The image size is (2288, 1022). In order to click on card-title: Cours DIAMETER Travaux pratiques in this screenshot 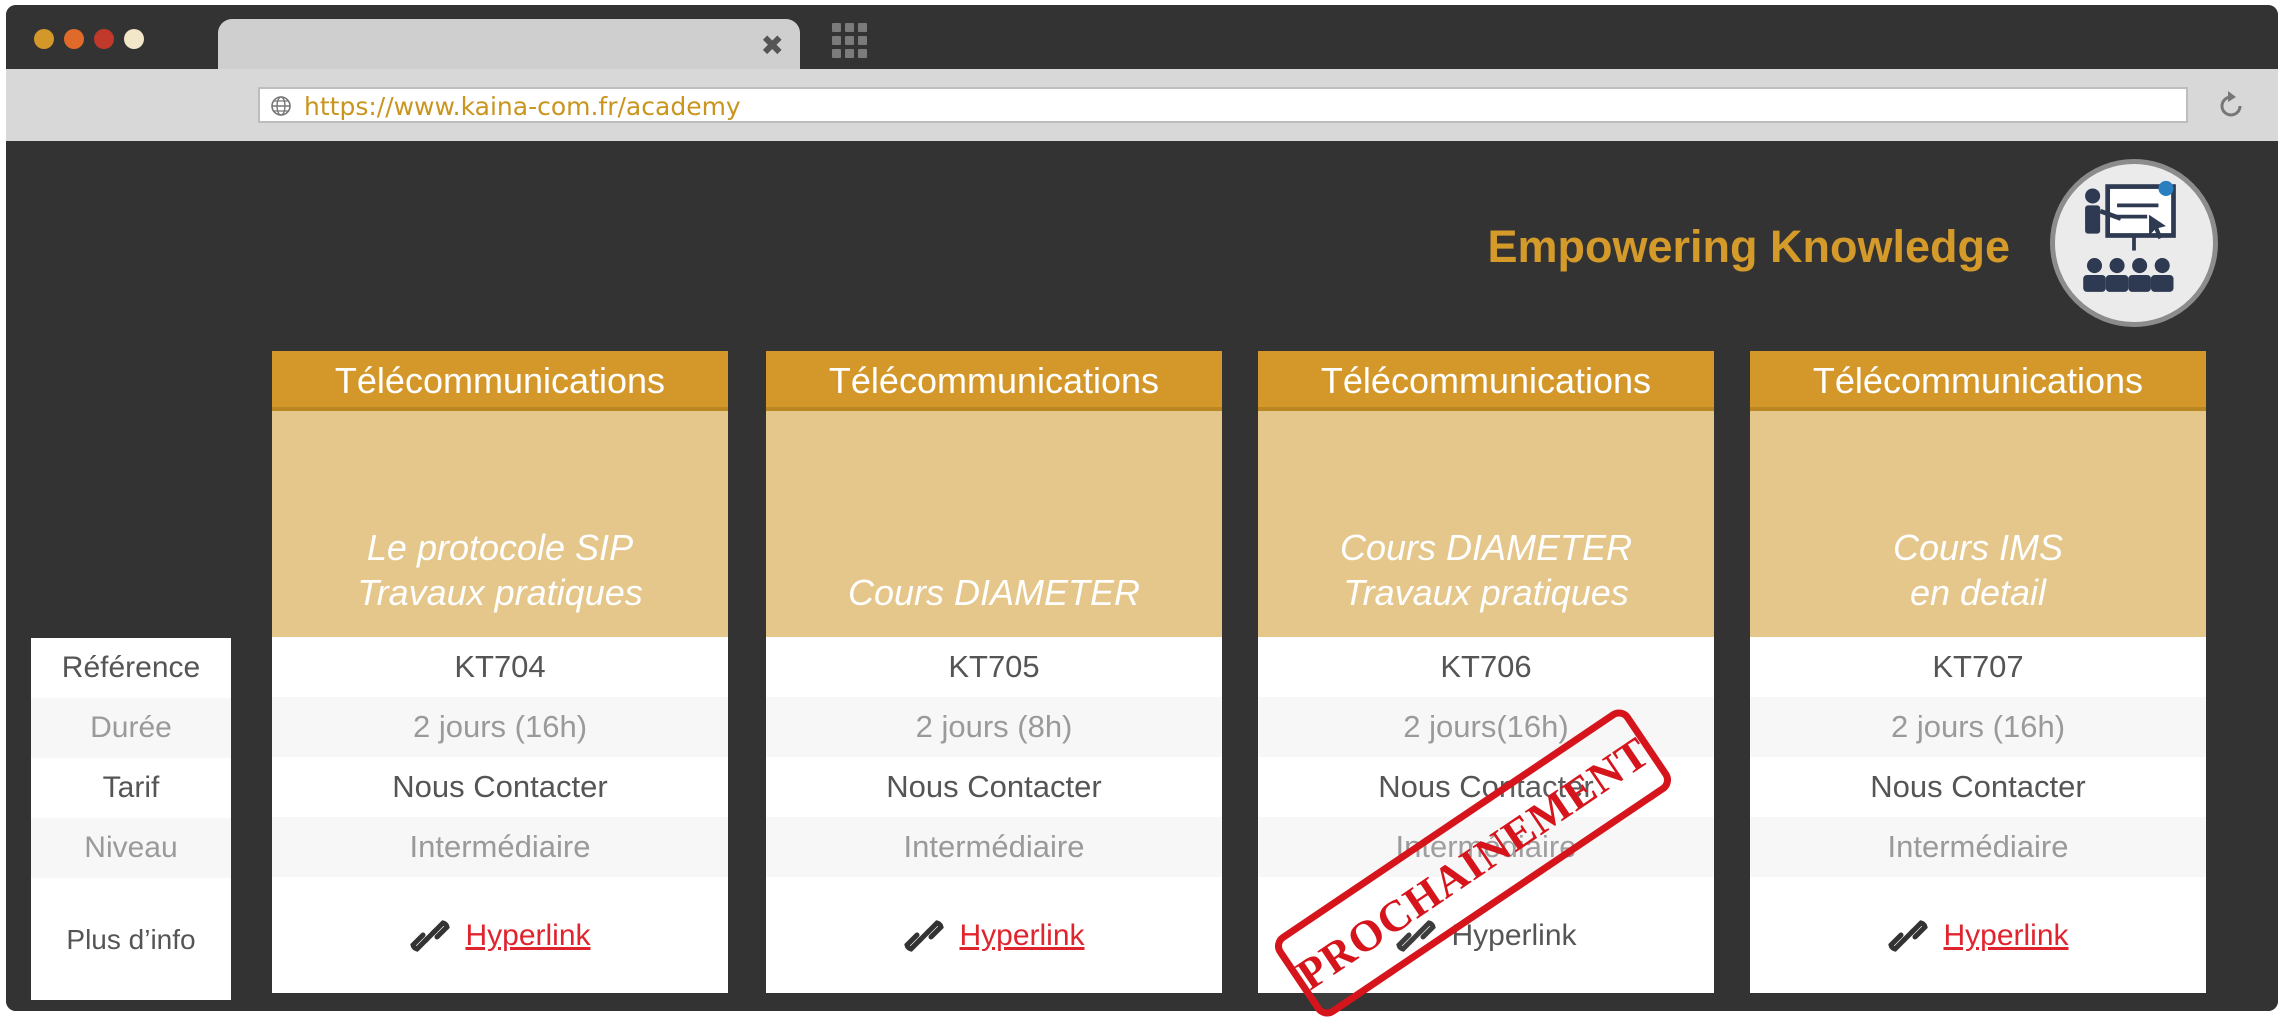, I will do `click(1486, 524)`.